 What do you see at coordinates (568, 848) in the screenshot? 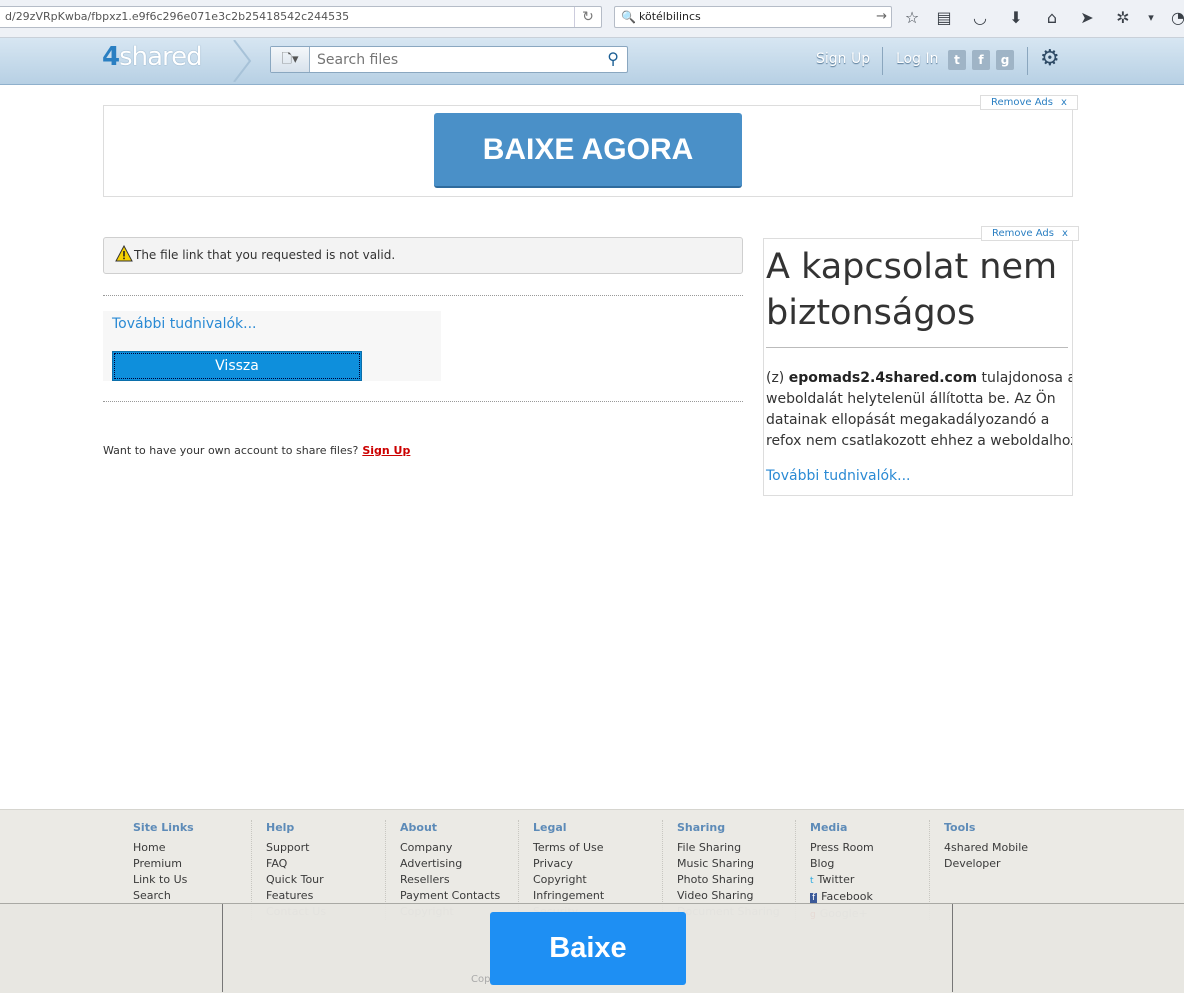
I see `footer-link: Terms of Use` at bounding box center [568, 848].